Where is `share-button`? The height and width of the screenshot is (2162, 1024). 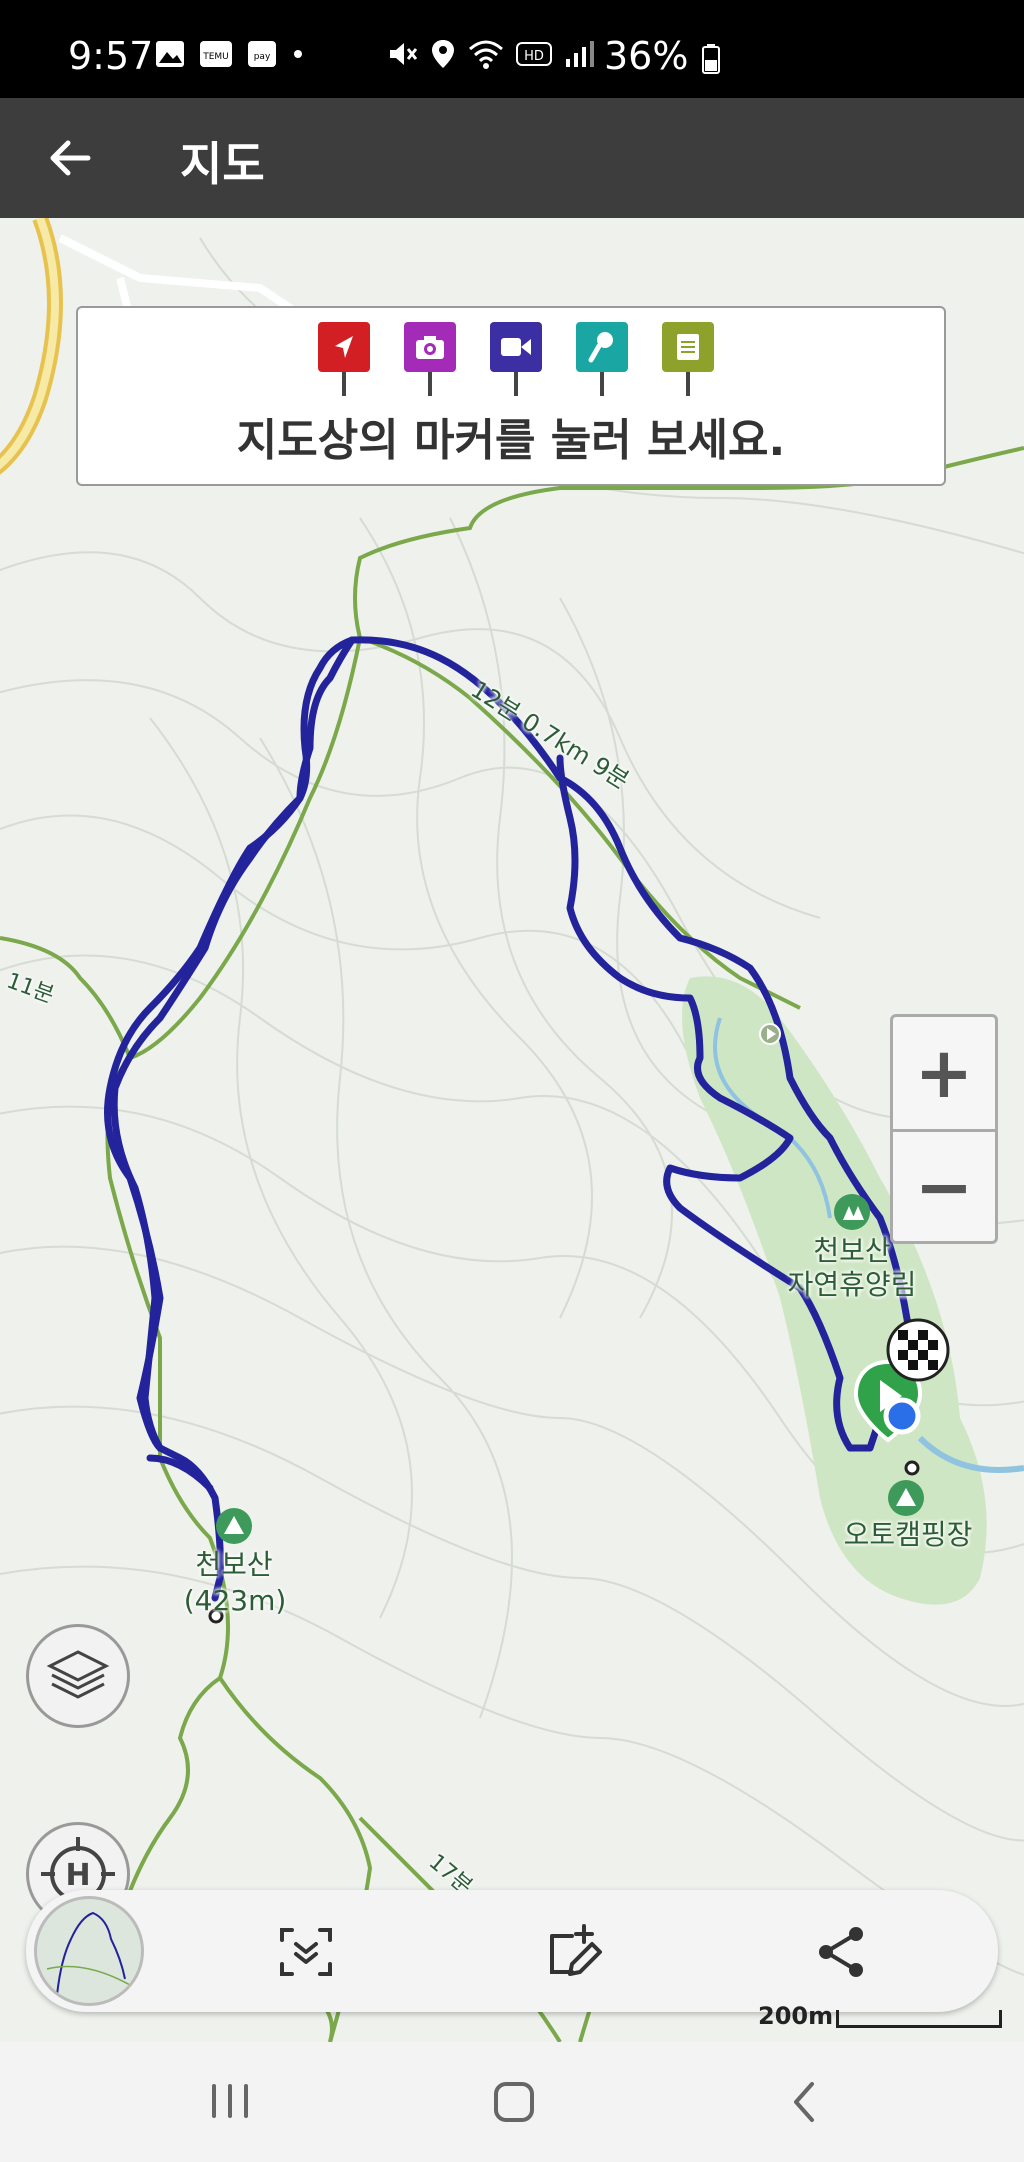
share-button is located at coordinates (842, 1952).